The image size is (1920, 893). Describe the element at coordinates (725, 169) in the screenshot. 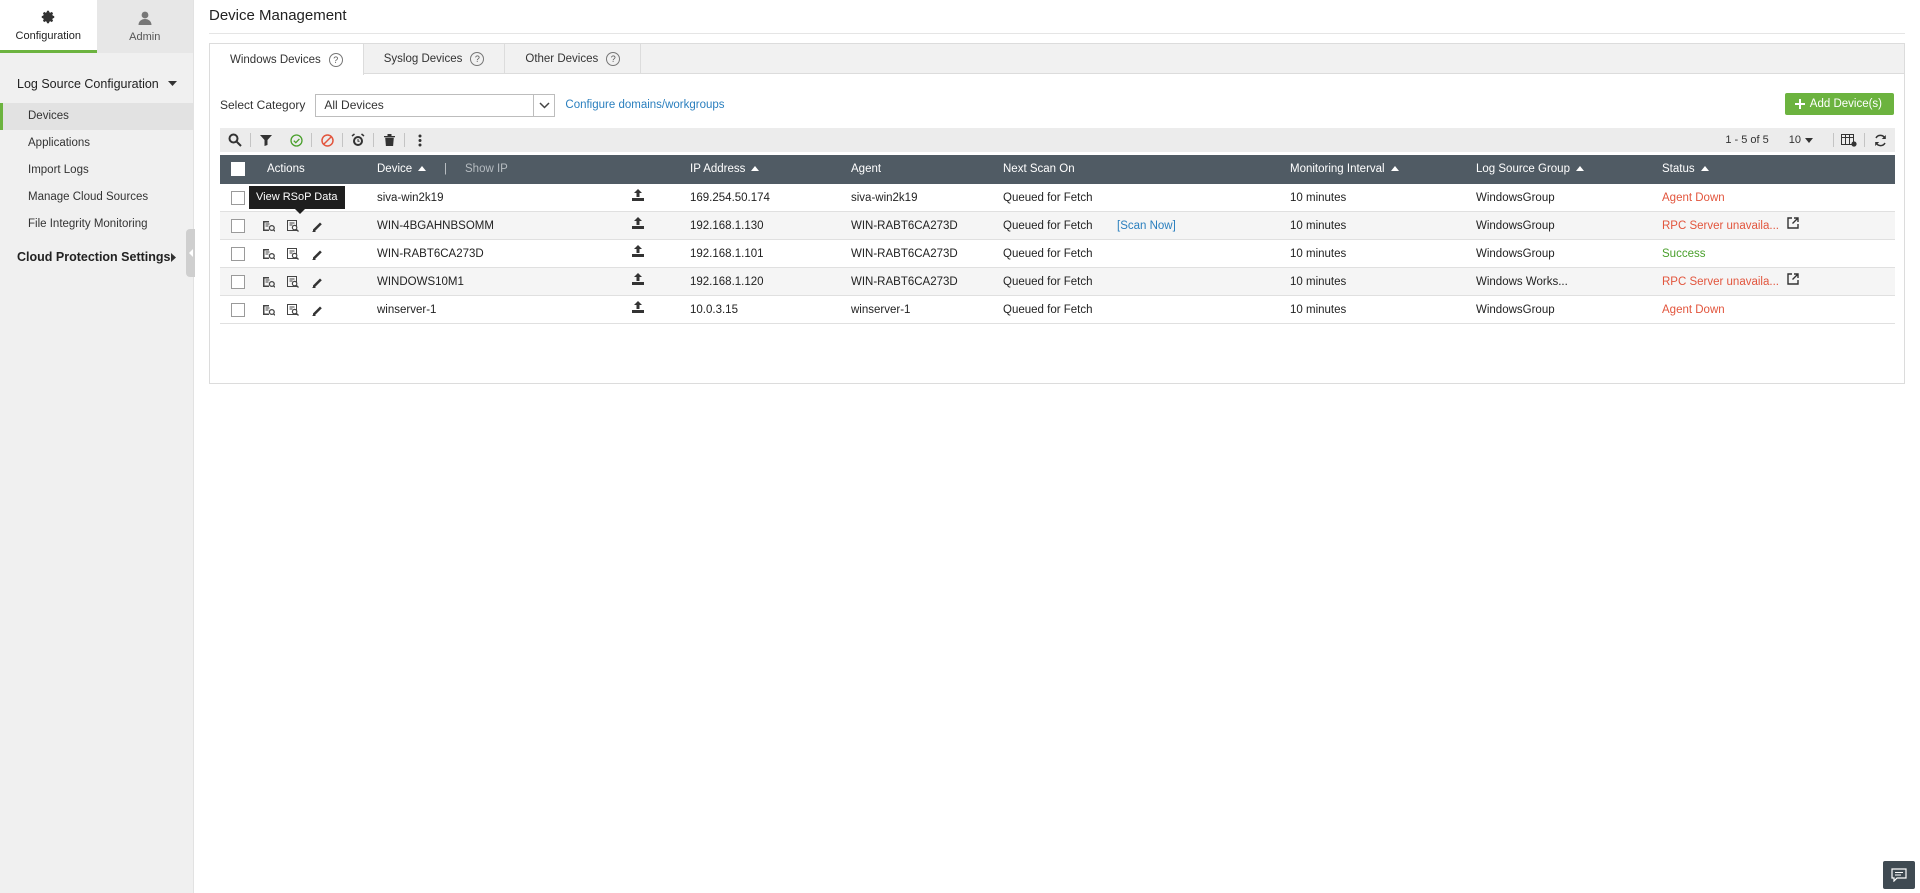

I see `header-ip-address: IP Address` at that location.